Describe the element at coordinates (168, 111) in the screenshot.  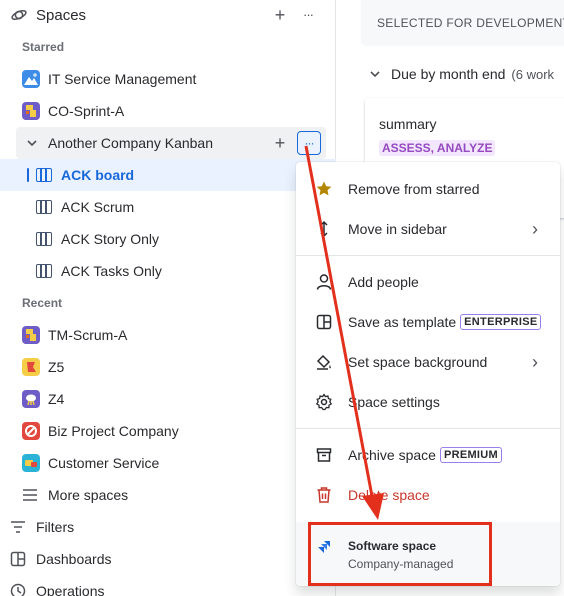
I see `sidebar-item-co-sprint-a: CO-Sprint-A` at that location.